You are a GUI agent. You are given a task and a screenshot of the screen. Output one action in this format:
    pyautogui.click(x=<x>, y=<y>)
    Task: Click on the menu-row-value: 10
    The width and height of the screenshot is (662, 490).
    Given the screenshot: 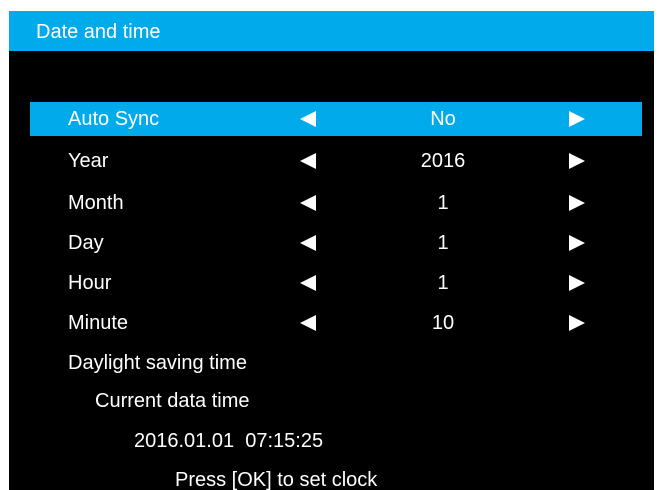 What is the action you would take?
    pyautogui.click(x=443, y=323)
    